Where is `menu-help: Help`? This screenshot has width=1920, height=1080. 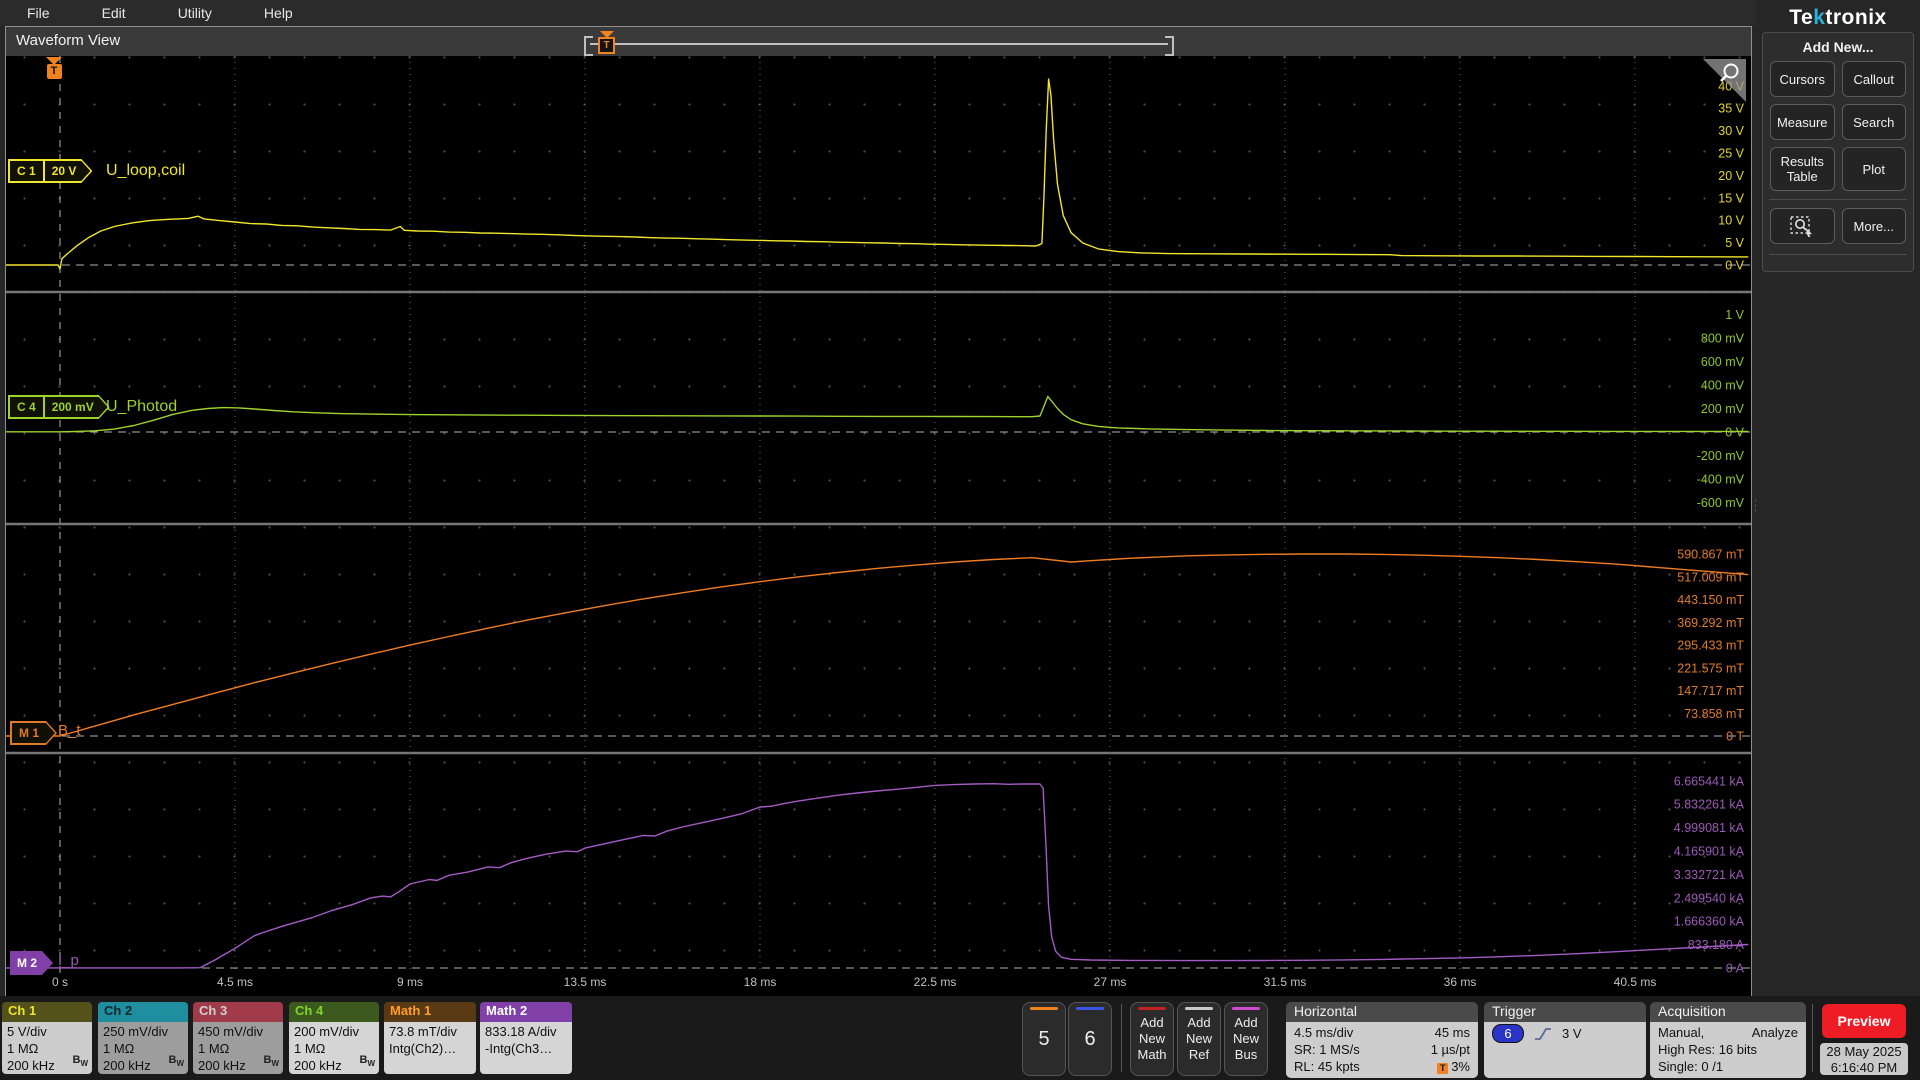 menu-help: Help is located at coordinates (278, 13).